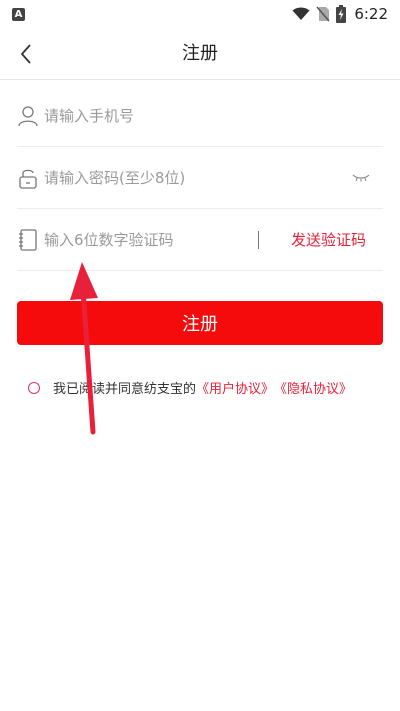 Image resolution: width=400 pixels, height=711 pixels. I want to click on wifi-icon, so click(301, 13).